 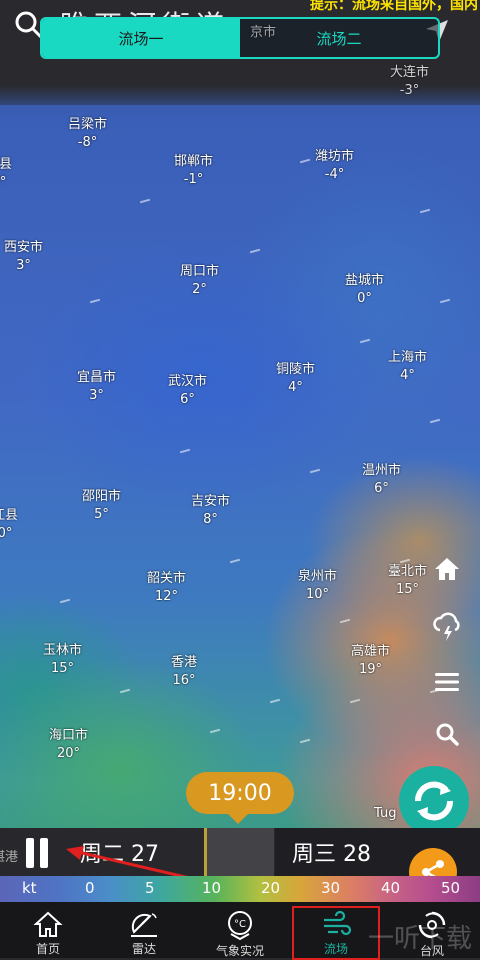 I want to click on city-label: 香港 16°, so click(x=184, y=671).